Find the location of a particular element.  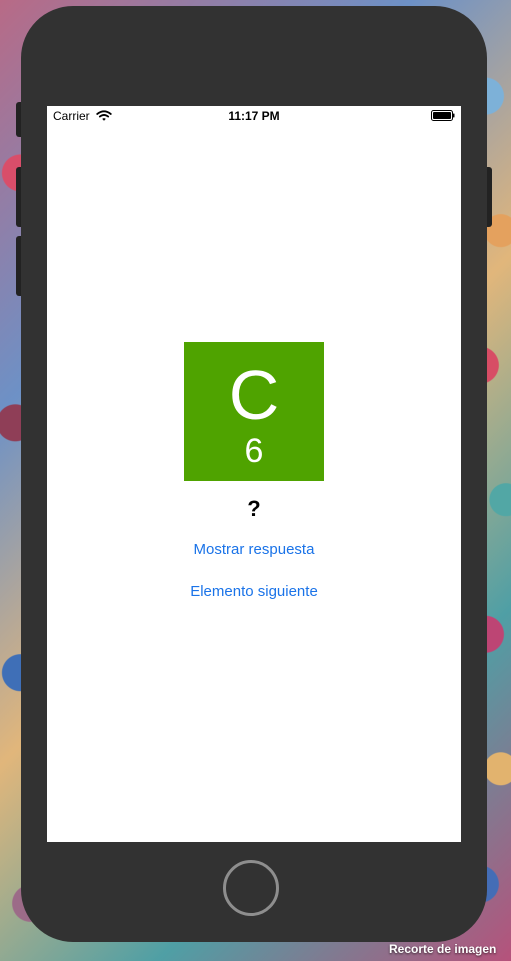

power-button is located at coordinates (489, 197).